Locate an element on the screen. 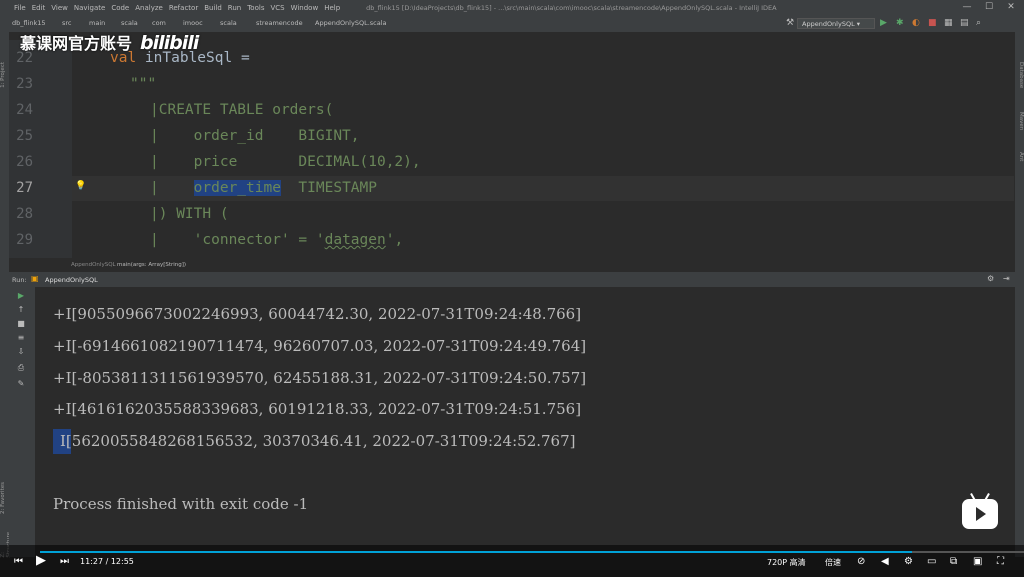 The width and height of the screenshot is (1024, 577). editor-breadcrumb: AppendOnlySQL main(args: Array[String]) is located at coordinates (512, 265).